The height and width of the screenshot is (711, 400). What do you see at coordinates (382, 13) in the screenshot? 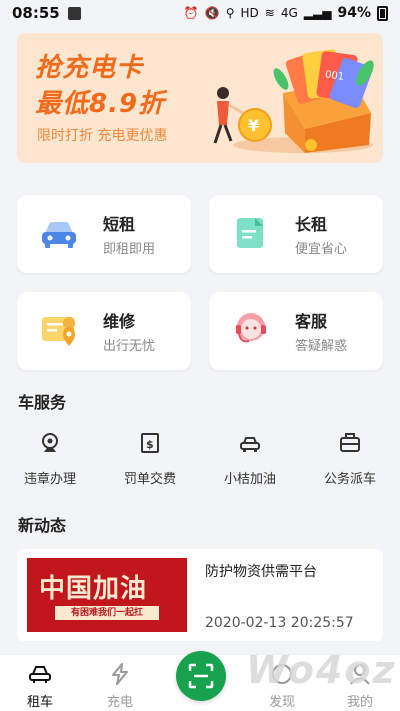
I see `battery-icon` at bounding box center [382, 13].